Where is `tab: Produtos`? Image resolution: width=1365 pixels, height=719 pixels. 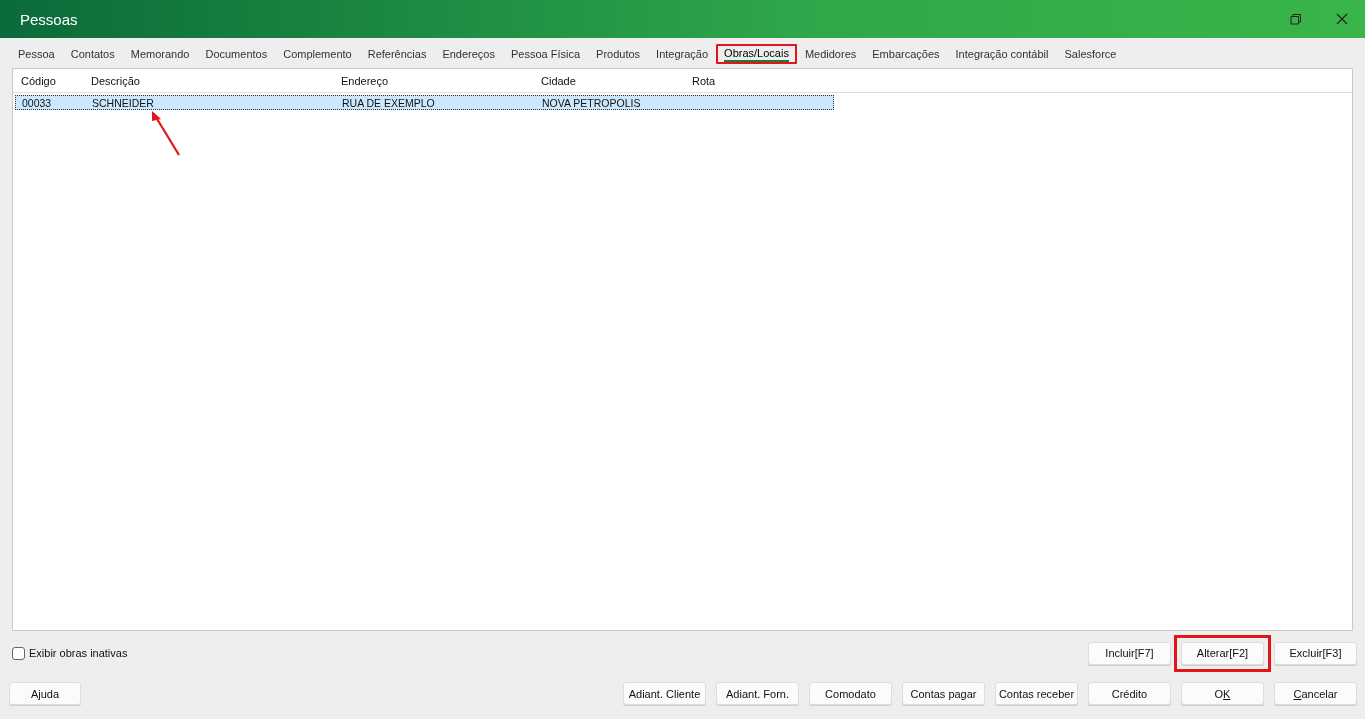
tab: Produtos is located at coordinates (618, 54).